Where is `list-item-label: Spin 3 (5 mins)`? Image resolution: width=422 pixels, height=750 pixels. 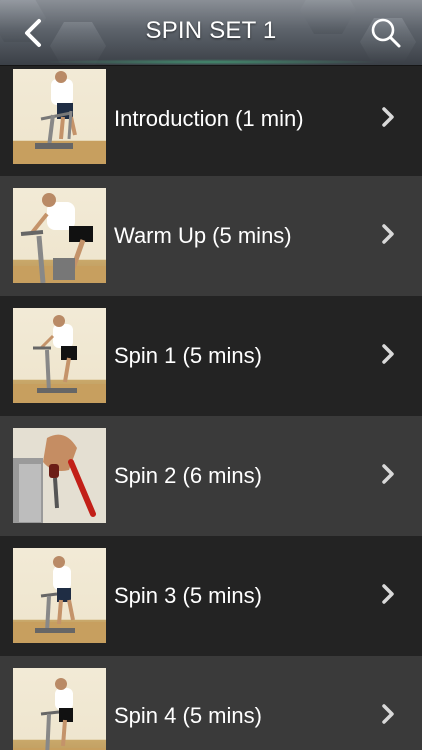
list-item-label: Spin 3 (5 mins) is located at coordinates (188, 595).